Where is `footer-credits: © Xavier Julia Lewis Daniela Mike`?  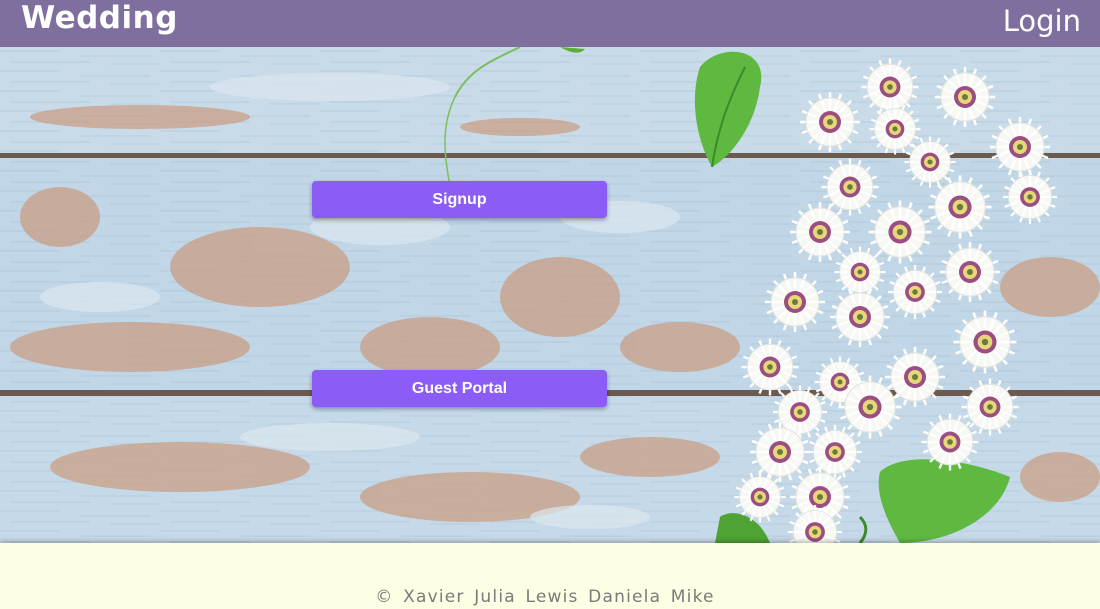 footer-credits: © Xavier Julia Lewis Daniela Mike is located at coordinates (545, 597).